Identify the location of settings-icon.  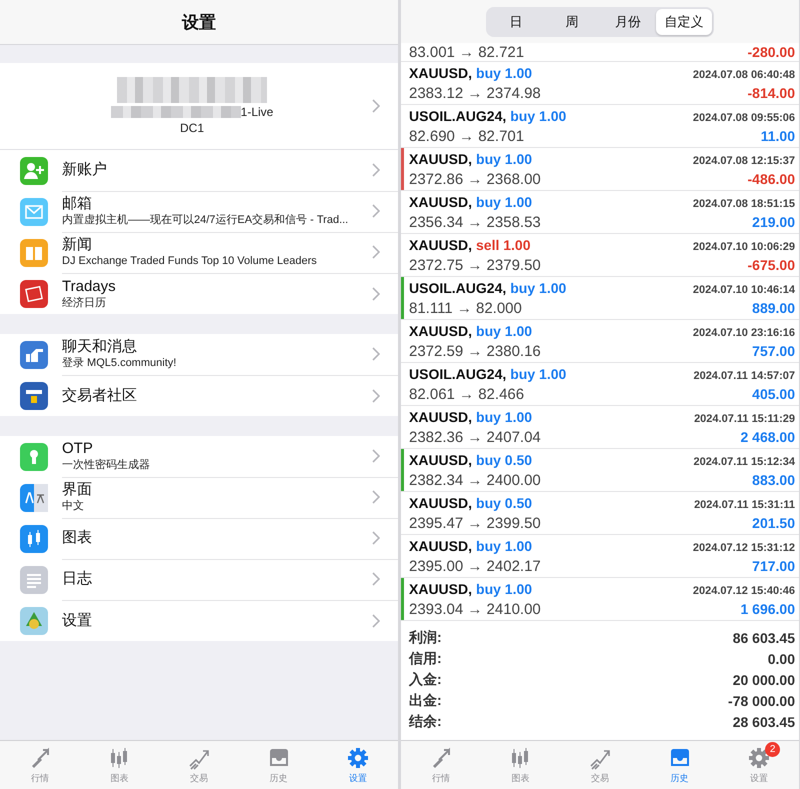
(358, 758).